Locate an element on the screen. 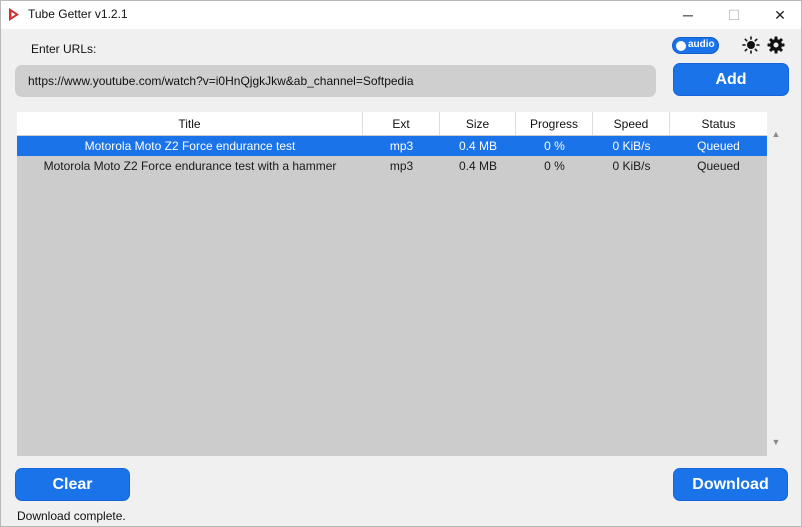  scroll-up-arrow-icon: ▲ is located at coordinates (776, 135).